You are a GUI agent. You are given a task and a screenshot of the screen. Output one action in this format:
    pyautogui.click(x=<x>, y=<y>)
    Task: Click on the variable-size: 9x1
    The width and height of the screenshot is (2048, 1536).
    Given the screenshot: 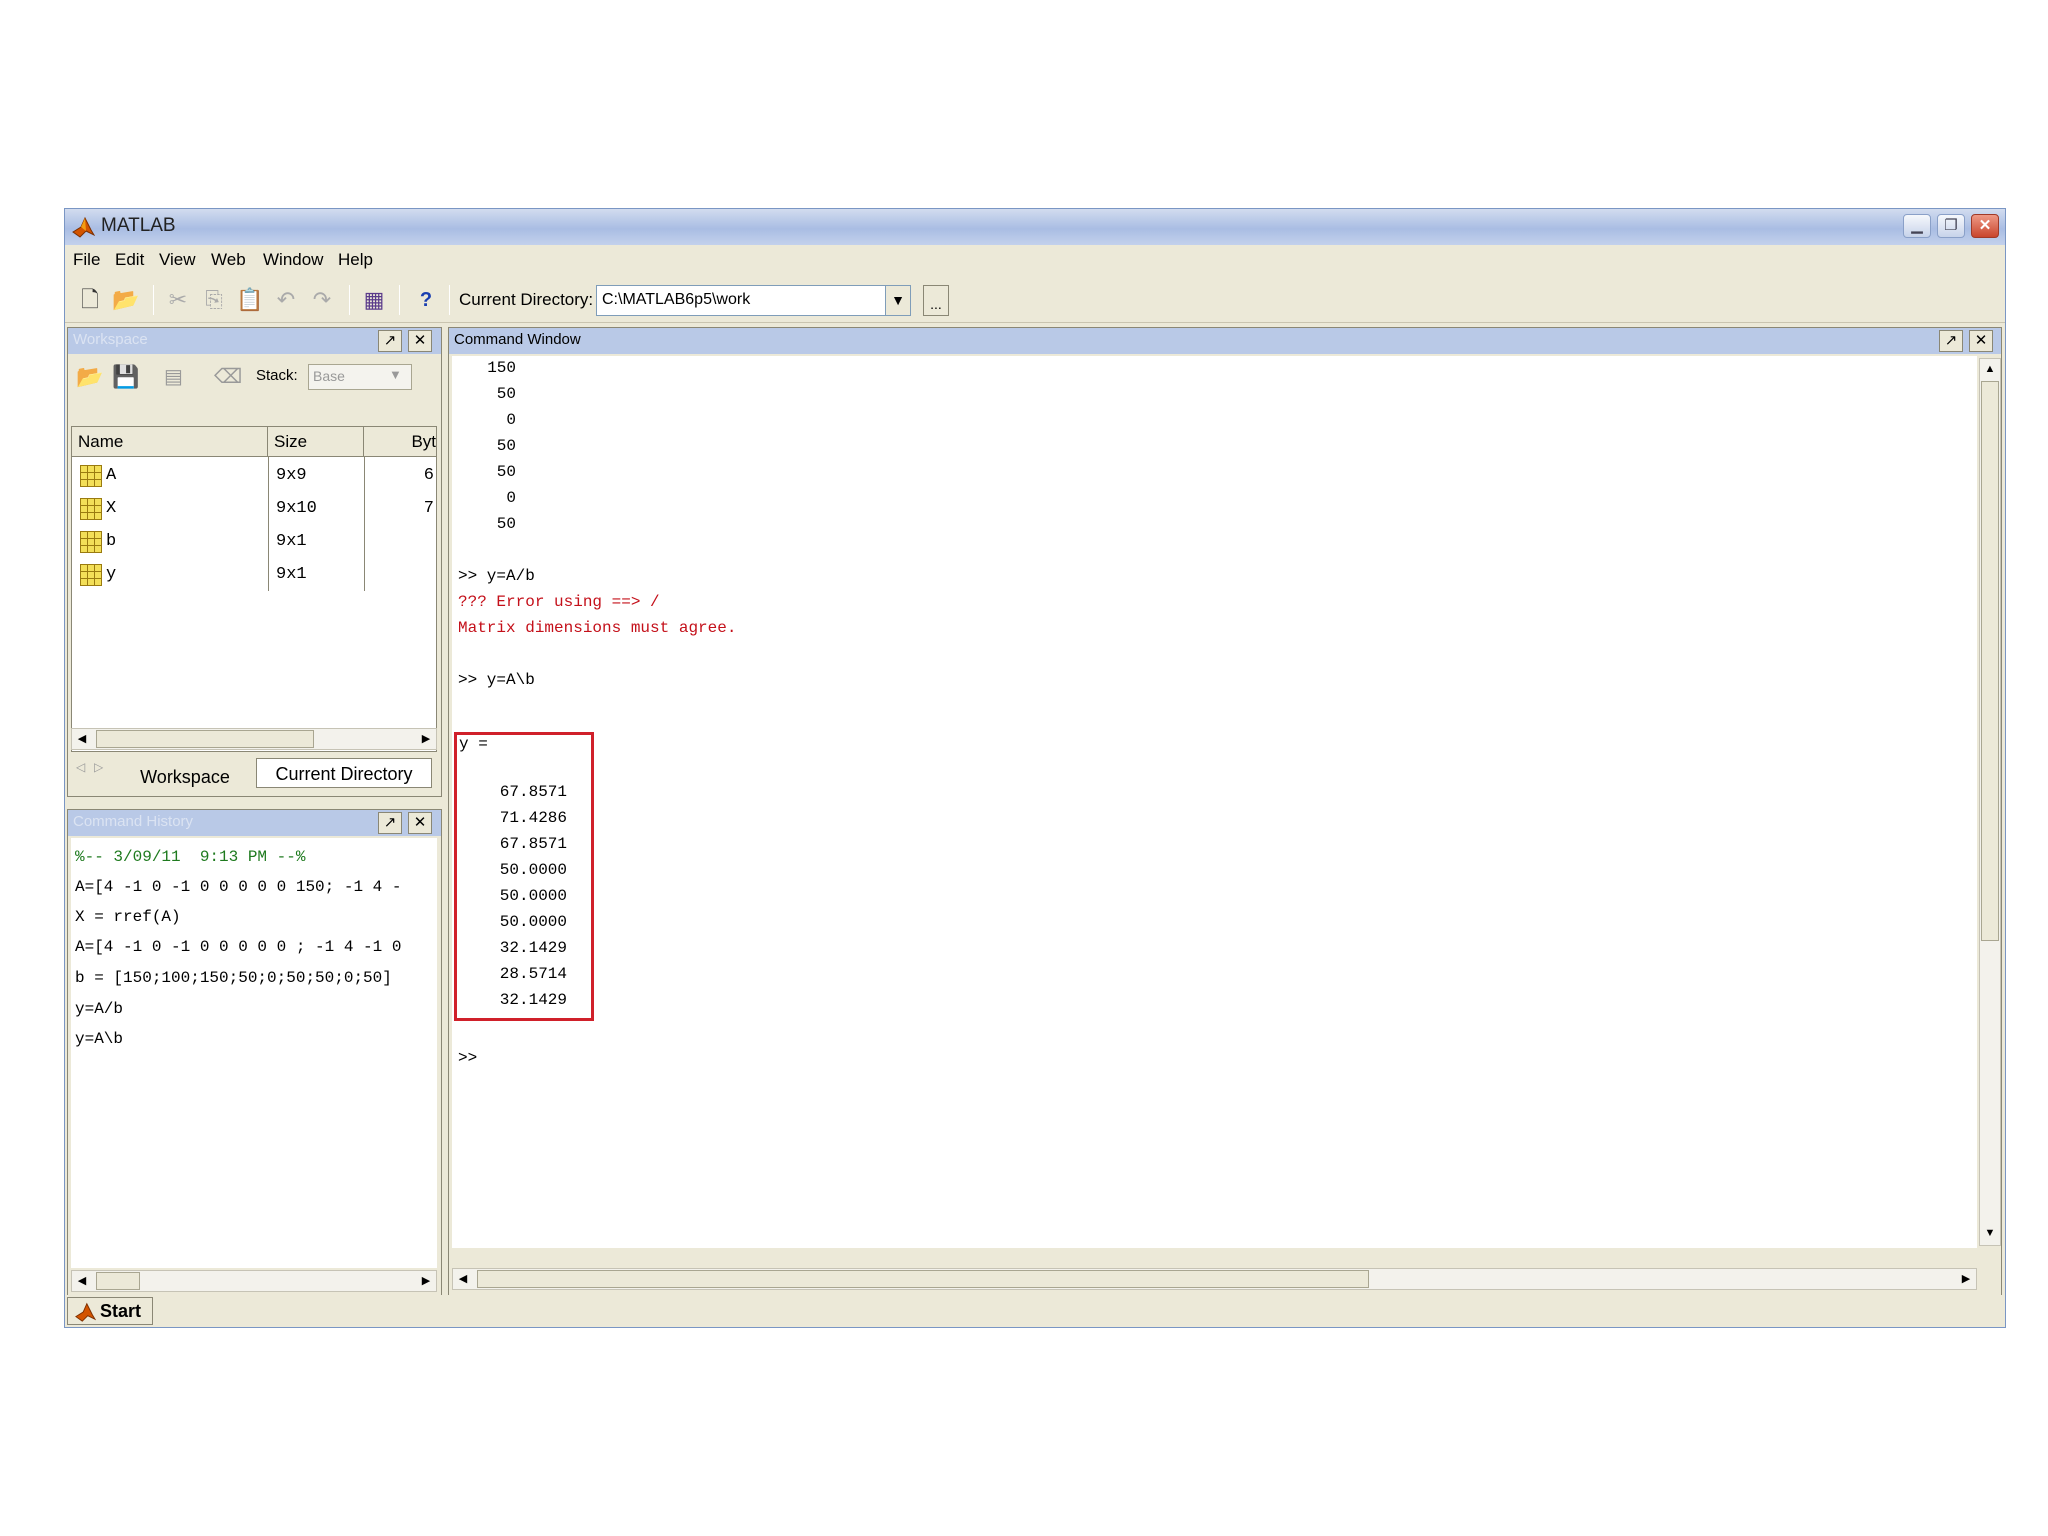 What is the action you would take?
    pyautogui.click(x=291, y=541)
    